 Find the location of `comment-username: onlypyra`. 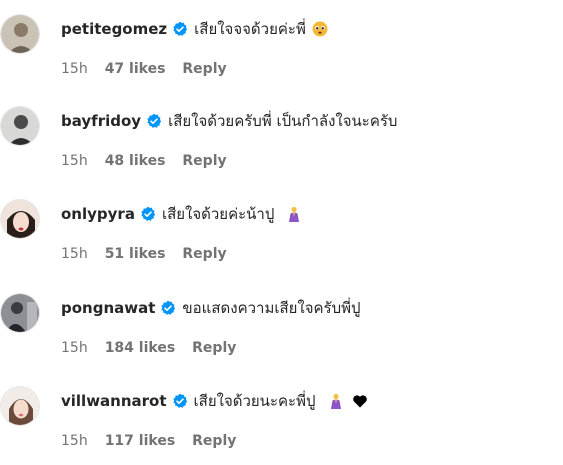

comment-username: onlypyra is located at coordinates (98, 214).